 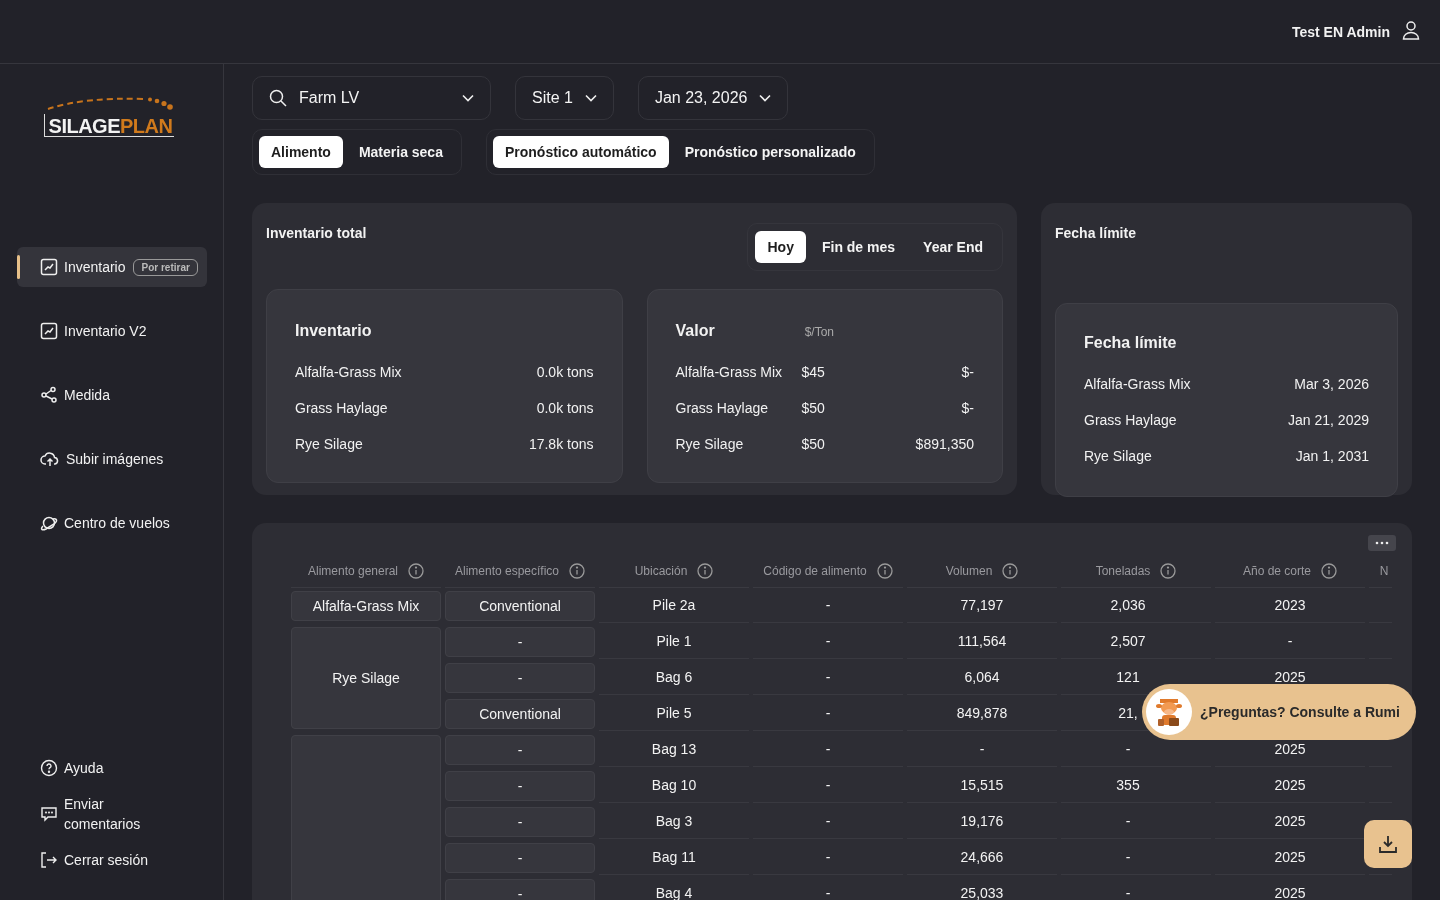 I want to click on measure-icon, so click(x=49, y=395).